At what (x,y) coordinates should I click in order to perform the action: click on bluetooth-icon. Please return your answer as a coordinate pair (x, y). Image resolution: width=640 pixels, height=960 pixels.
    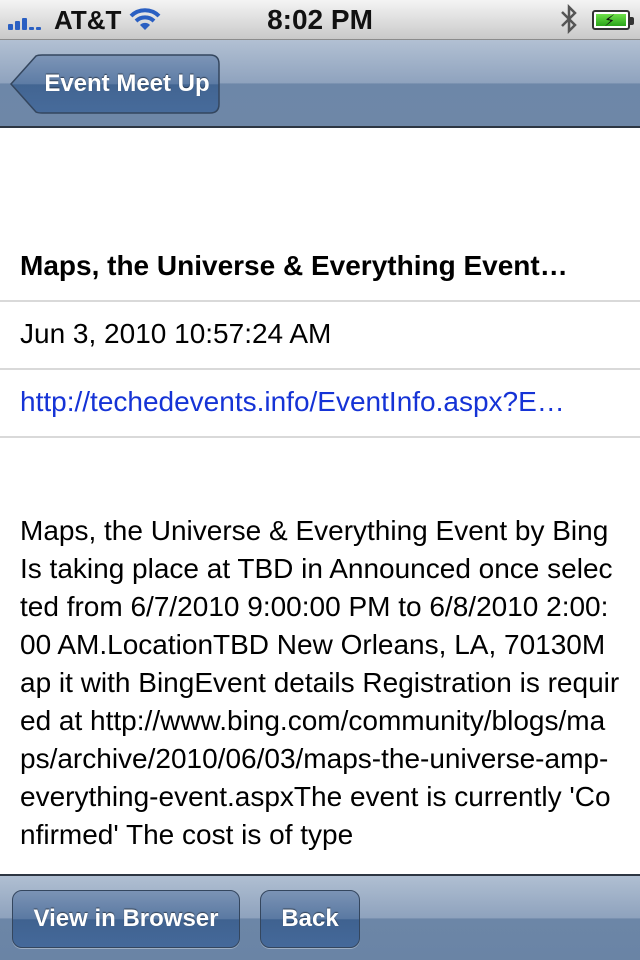
    Looking at the image, I should click on (569, 19).